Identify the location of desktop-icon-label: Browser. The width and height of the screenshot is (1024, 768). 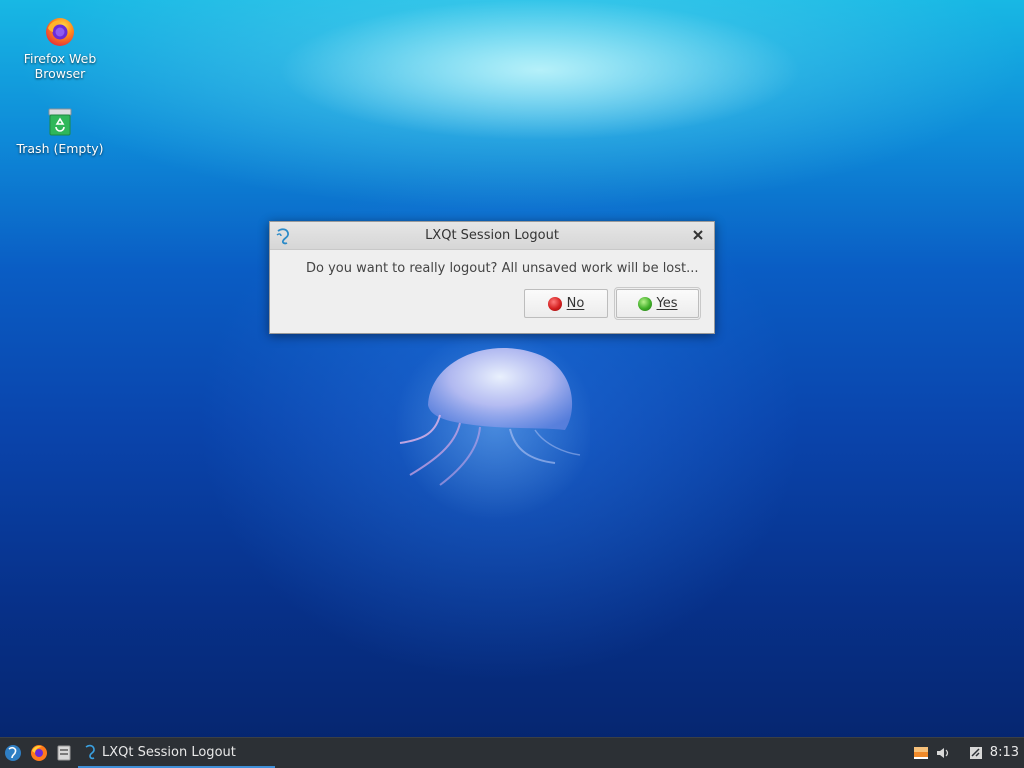
(60, 73).